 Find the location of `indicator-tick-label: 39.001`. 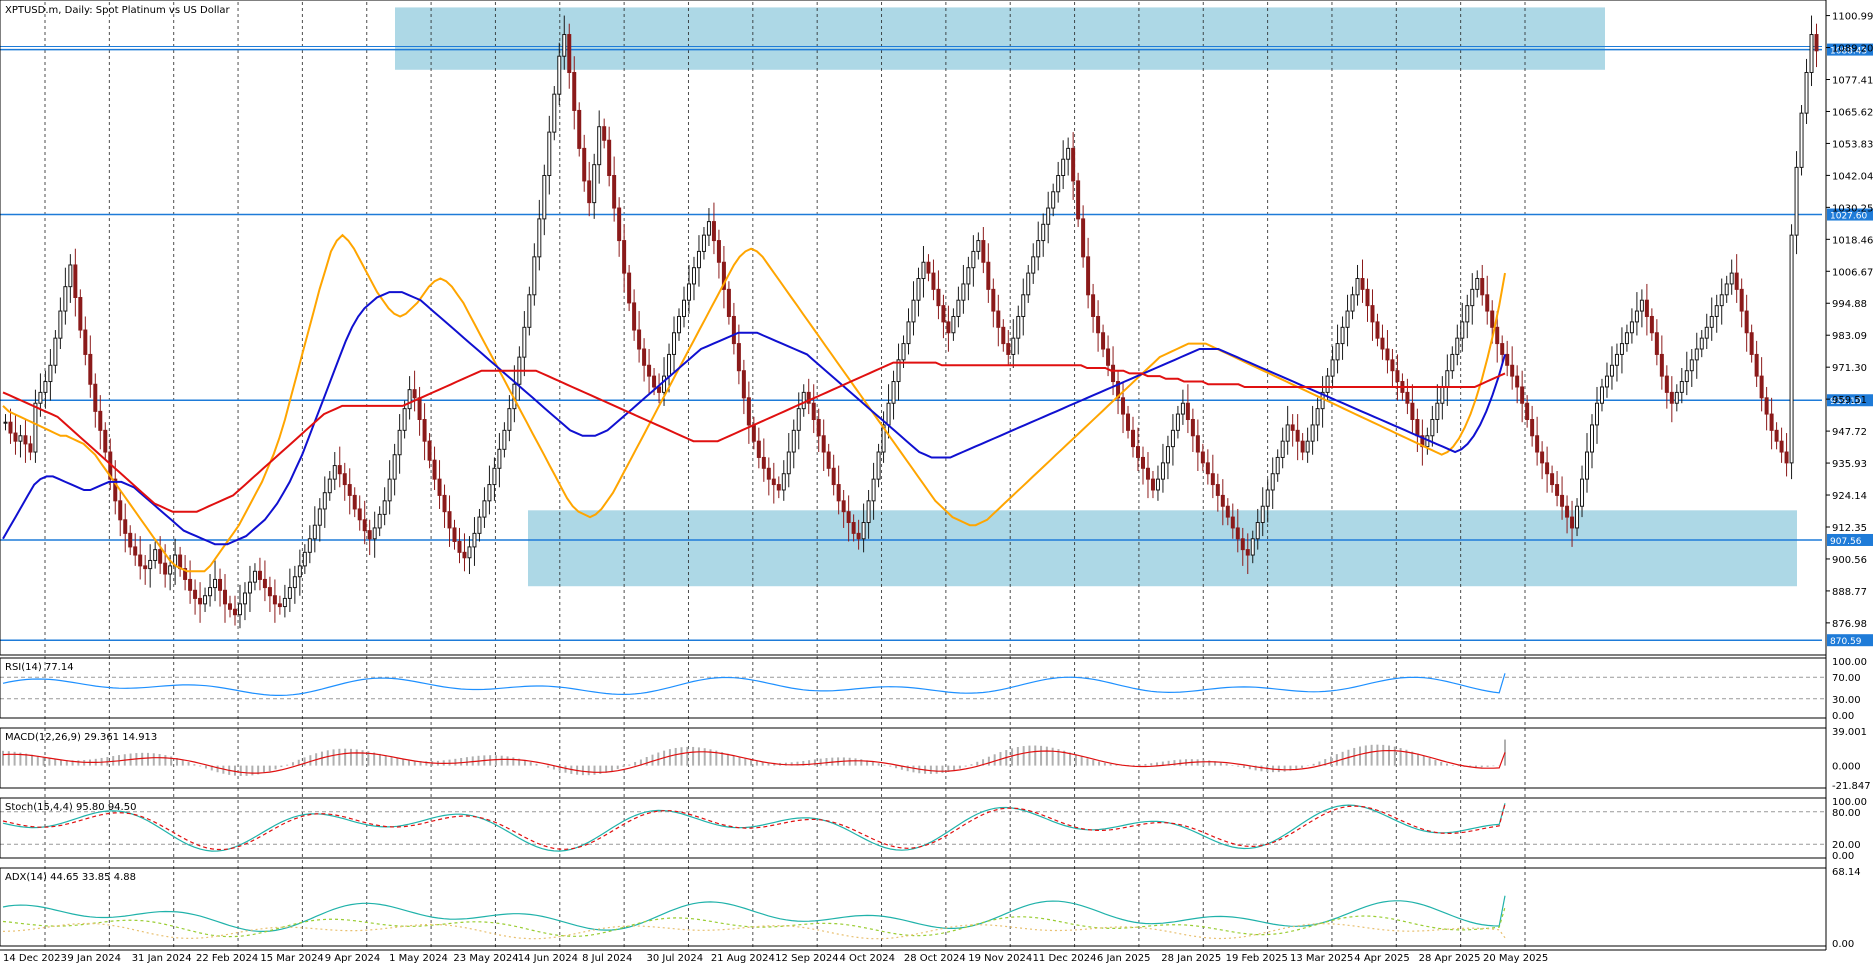

indicator-tick-label: 39.001 is located at coordinates (1849, 732).